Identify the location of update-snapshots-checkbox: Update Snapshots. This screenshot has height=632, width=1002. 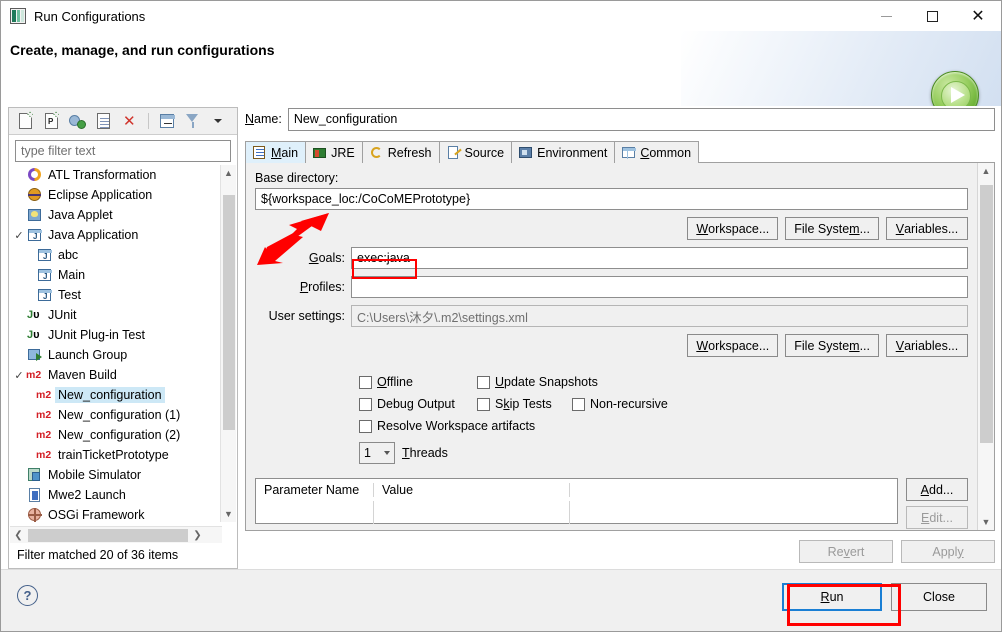
(537, 382).